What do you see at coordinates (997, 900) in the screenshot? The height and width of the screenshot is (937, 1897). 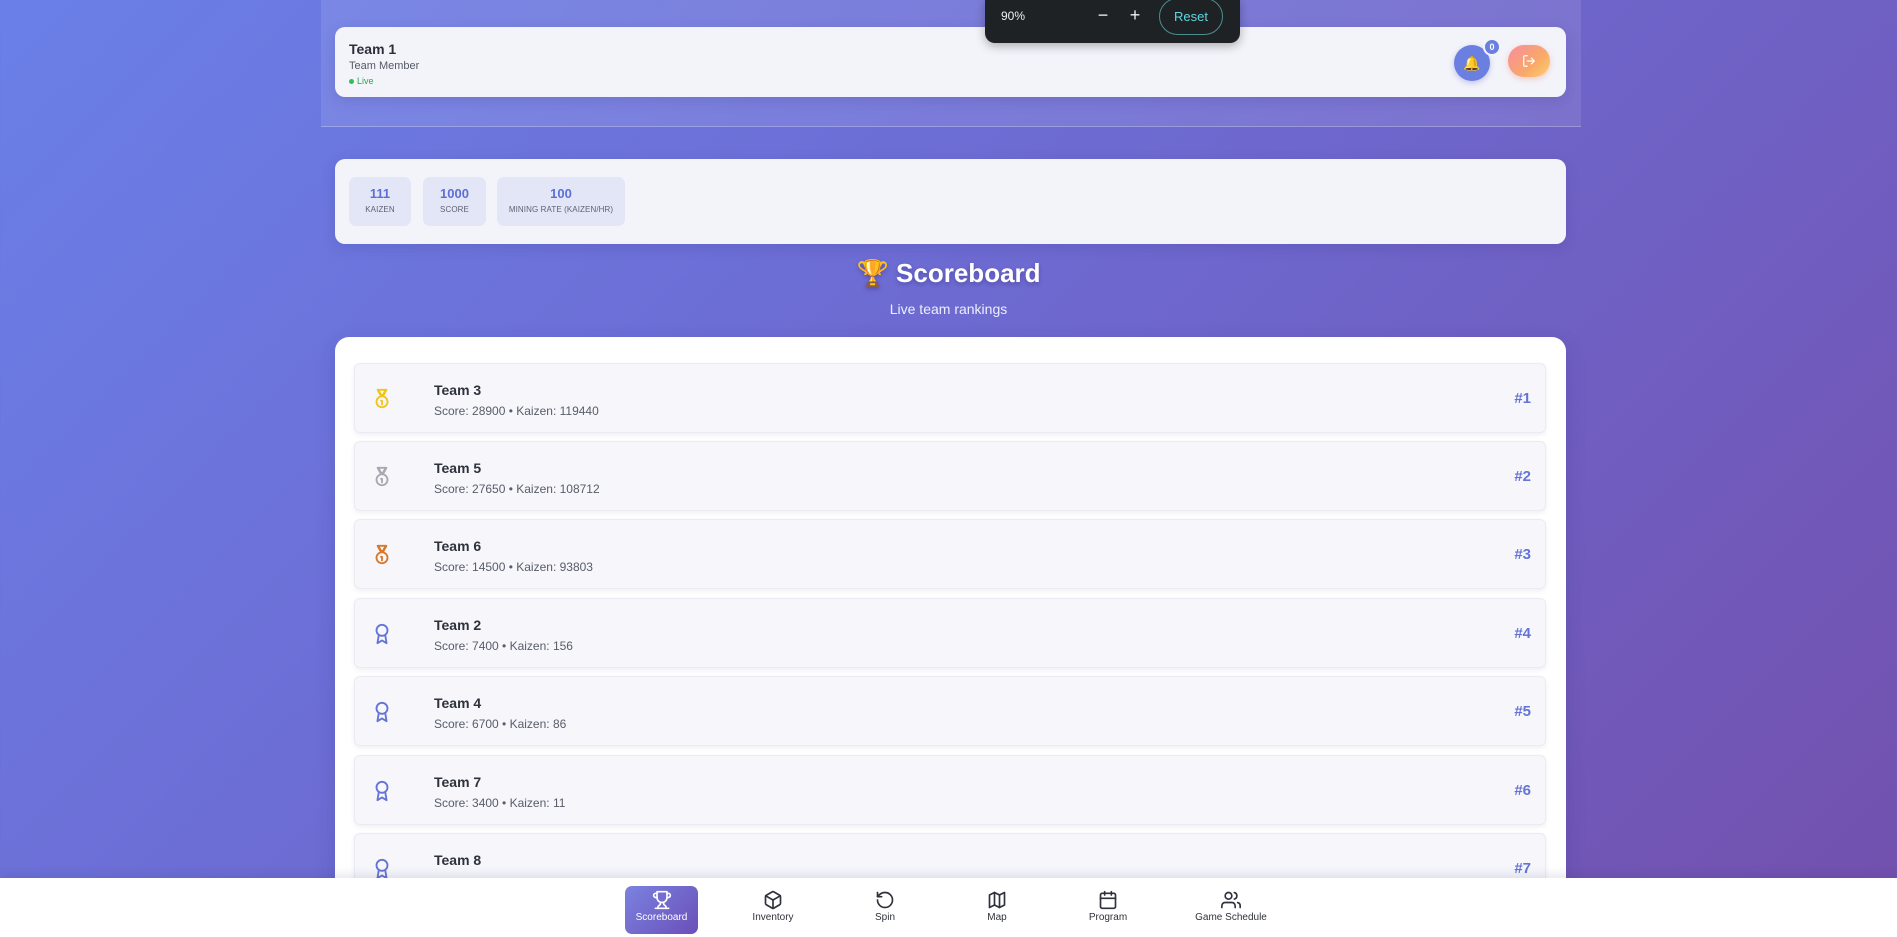 I see `map-icon` at bounding box center [997, 900].